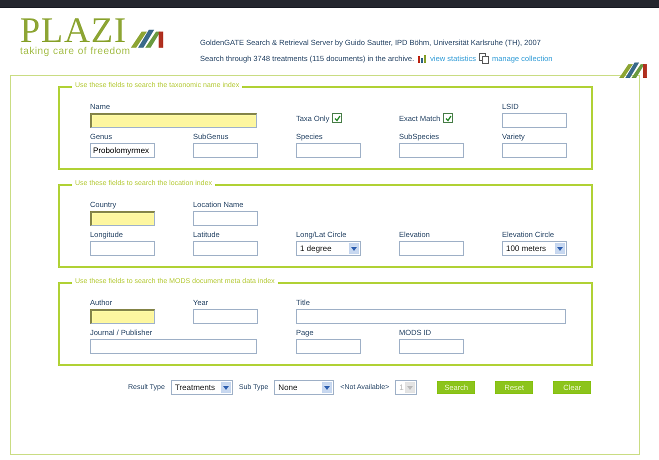  I want to click on tagline: taking care of freedom, so click(76, 51).